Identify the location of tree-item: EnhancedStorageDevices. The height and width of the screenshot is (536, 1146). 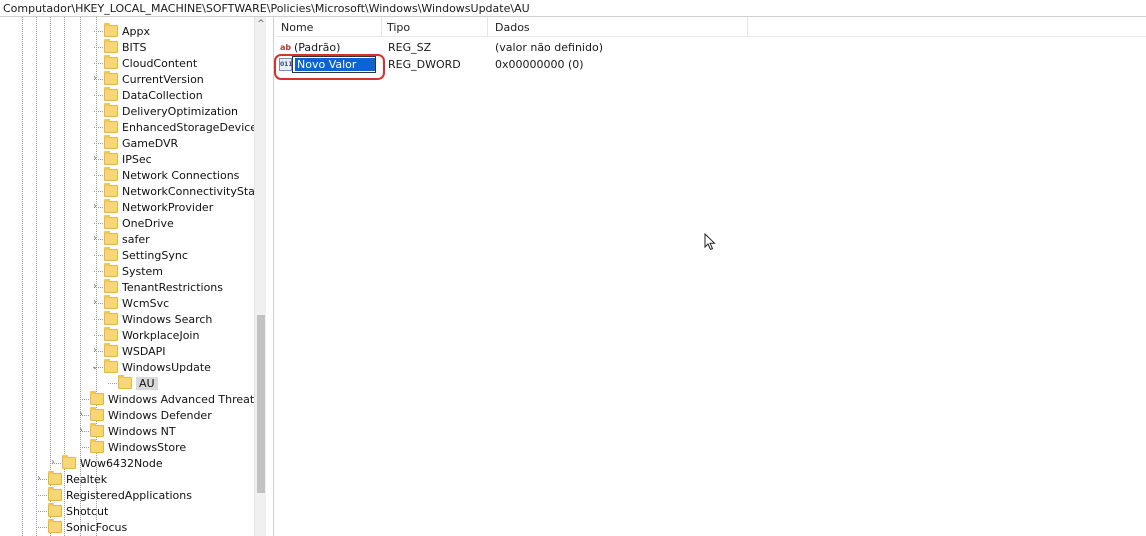
(174, 127).